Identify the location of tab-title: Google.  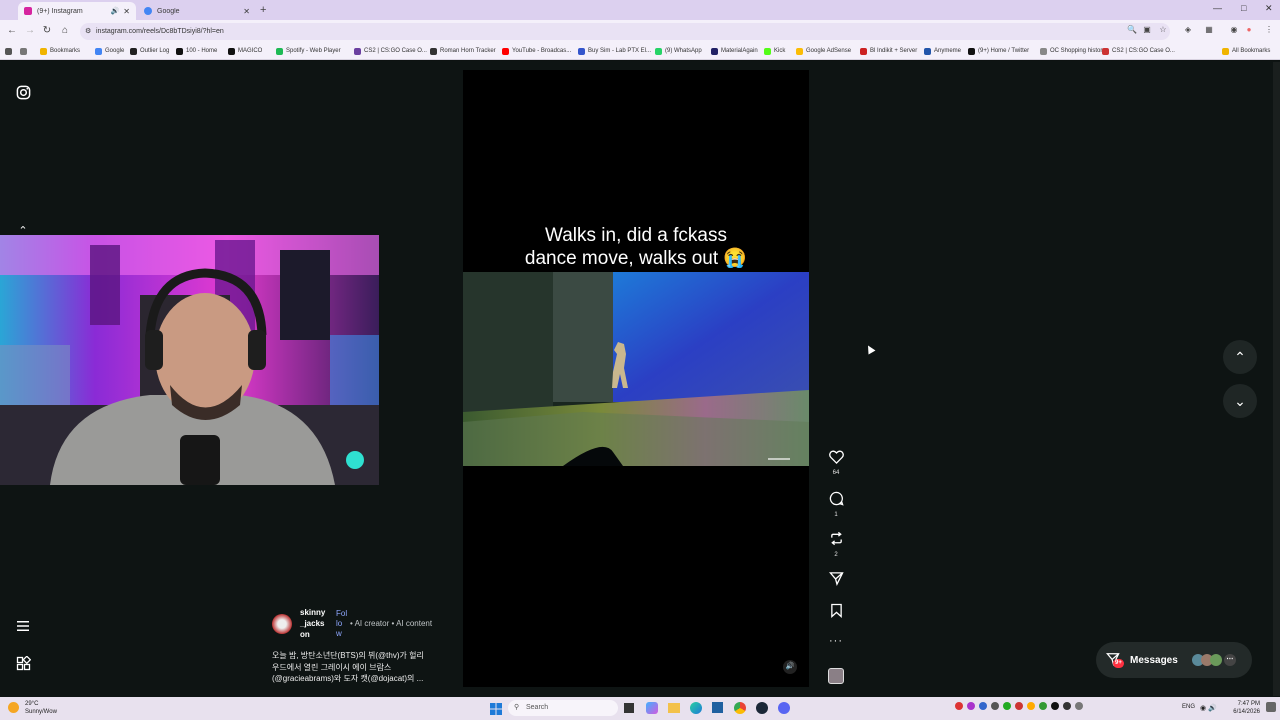
(168, 11).